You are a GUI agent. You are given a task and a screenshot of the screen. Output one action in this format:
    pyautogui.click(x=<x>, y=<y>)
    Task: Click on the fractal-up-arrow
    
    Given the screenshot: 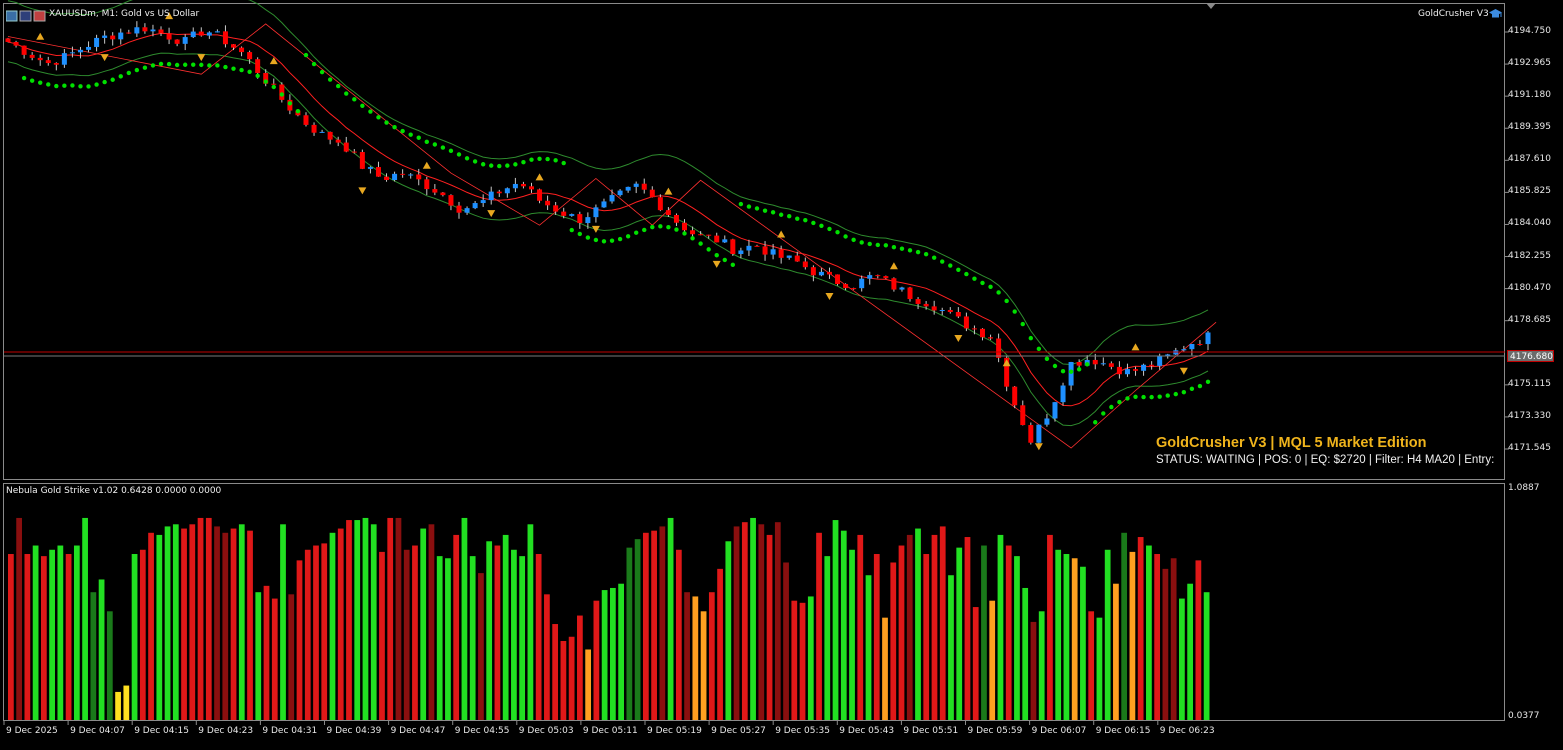 What is the action you would take?
    pyautogui.click(x=1135, y=347)
    